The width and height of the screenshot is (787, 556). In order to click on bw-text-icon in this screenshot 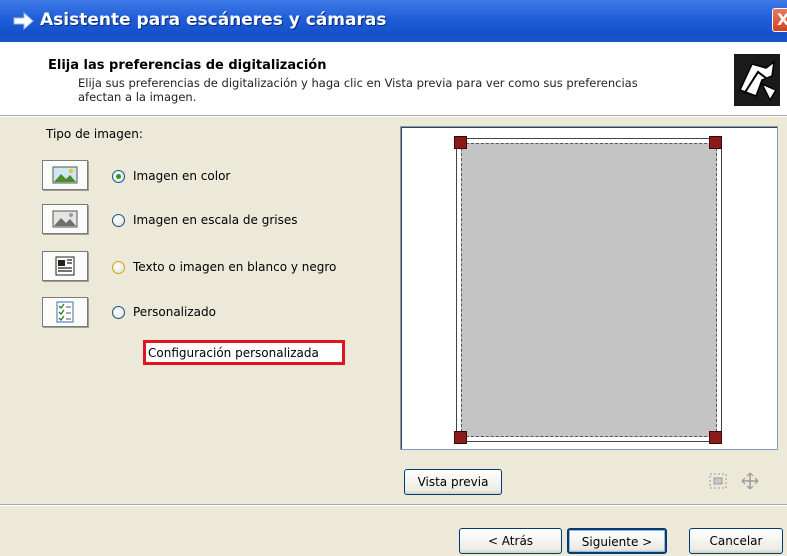, I will do `click(65, 266)`.